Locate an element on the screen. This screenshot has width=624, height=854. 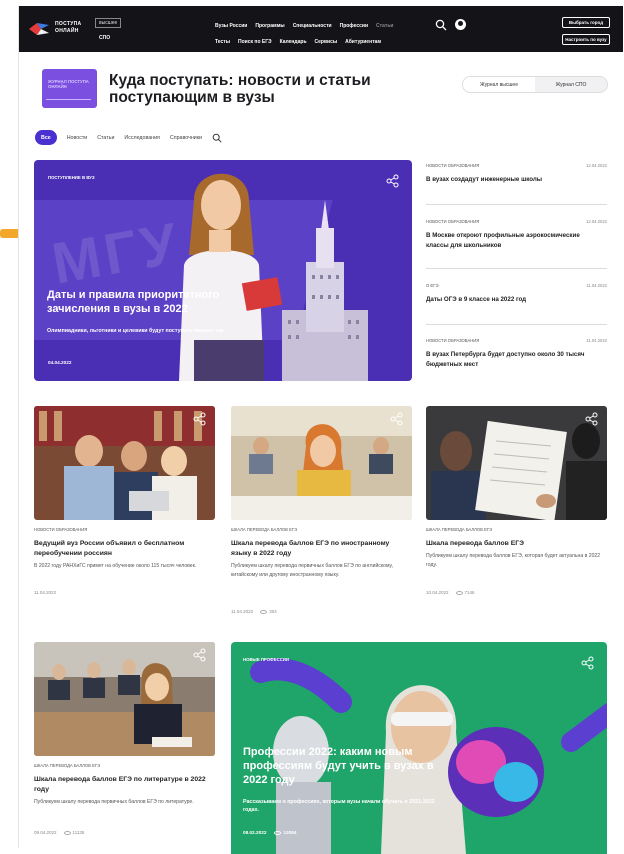
feature-meta: 08.02.2022 12084 is located at coordinates (270, 832).